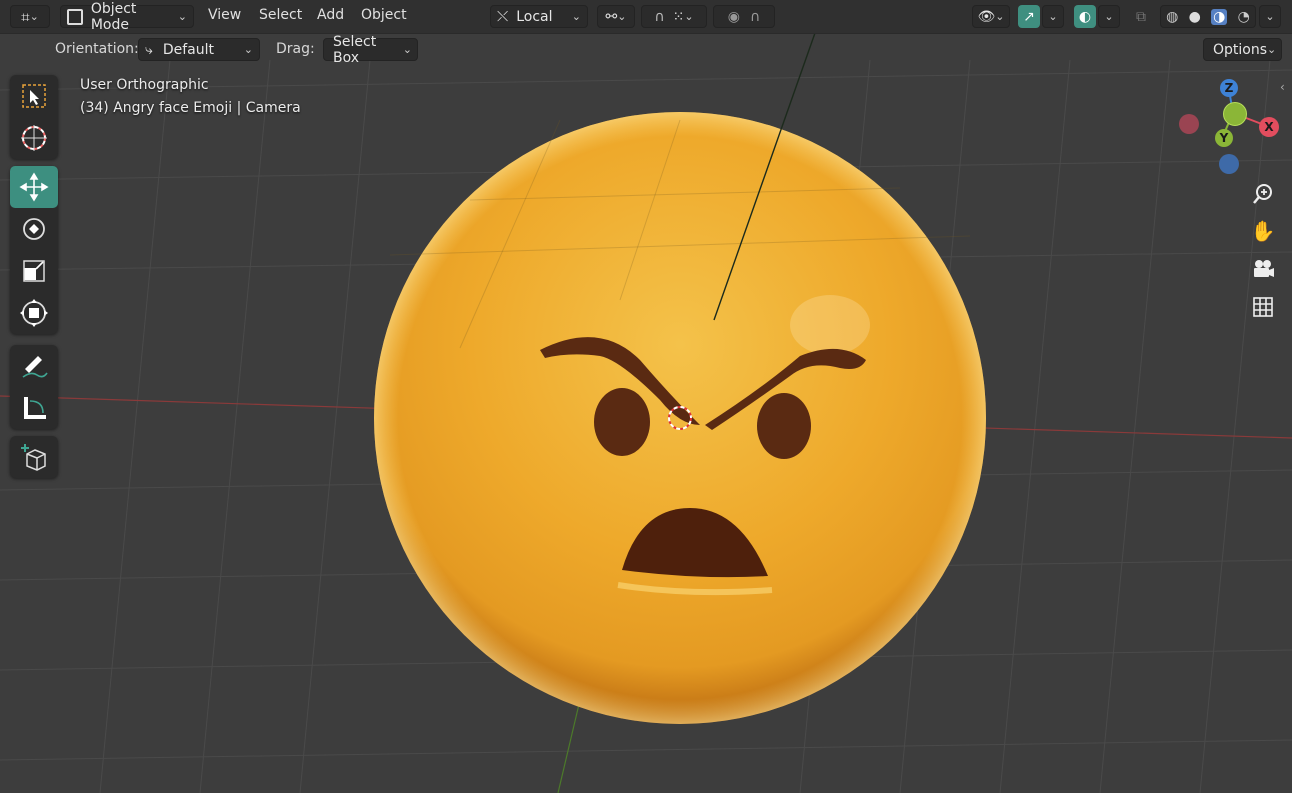 This screenshot has height=793, width=1292. Describe the element at coordinates (755, 17) in the screenshot. I see `falloff-curve-icon: ∩` at that location.